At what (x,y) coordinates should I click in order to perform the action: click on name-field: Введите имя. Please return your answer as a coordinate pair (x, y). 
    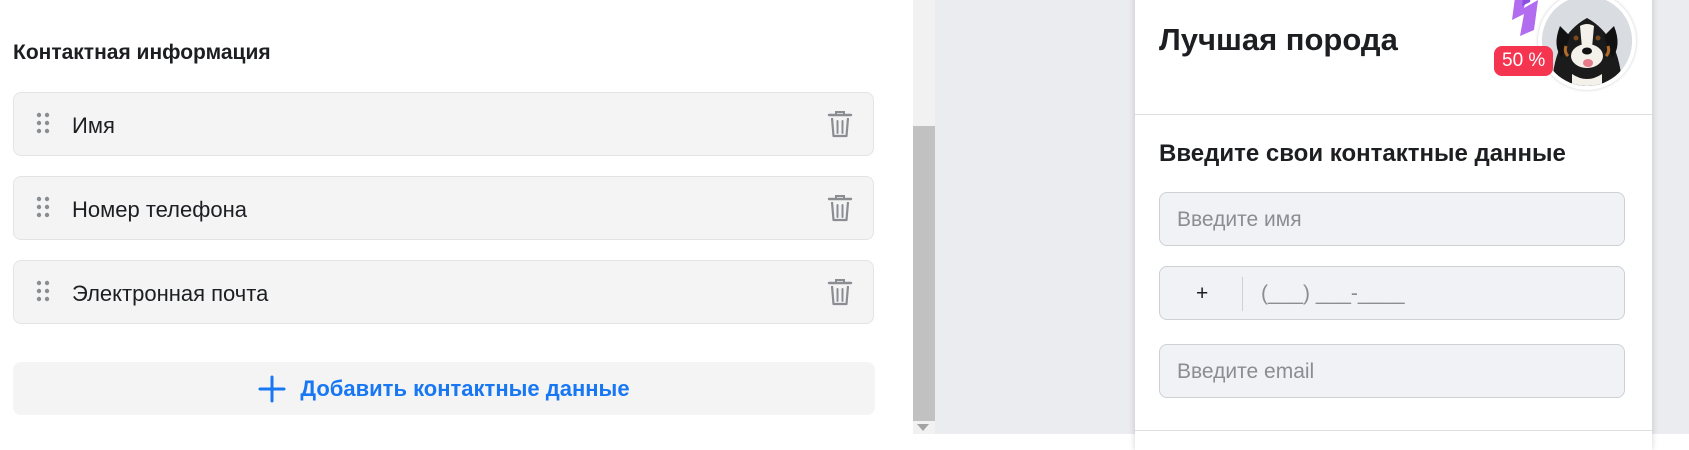
    Looking at the image, I should click on (1392, 219).